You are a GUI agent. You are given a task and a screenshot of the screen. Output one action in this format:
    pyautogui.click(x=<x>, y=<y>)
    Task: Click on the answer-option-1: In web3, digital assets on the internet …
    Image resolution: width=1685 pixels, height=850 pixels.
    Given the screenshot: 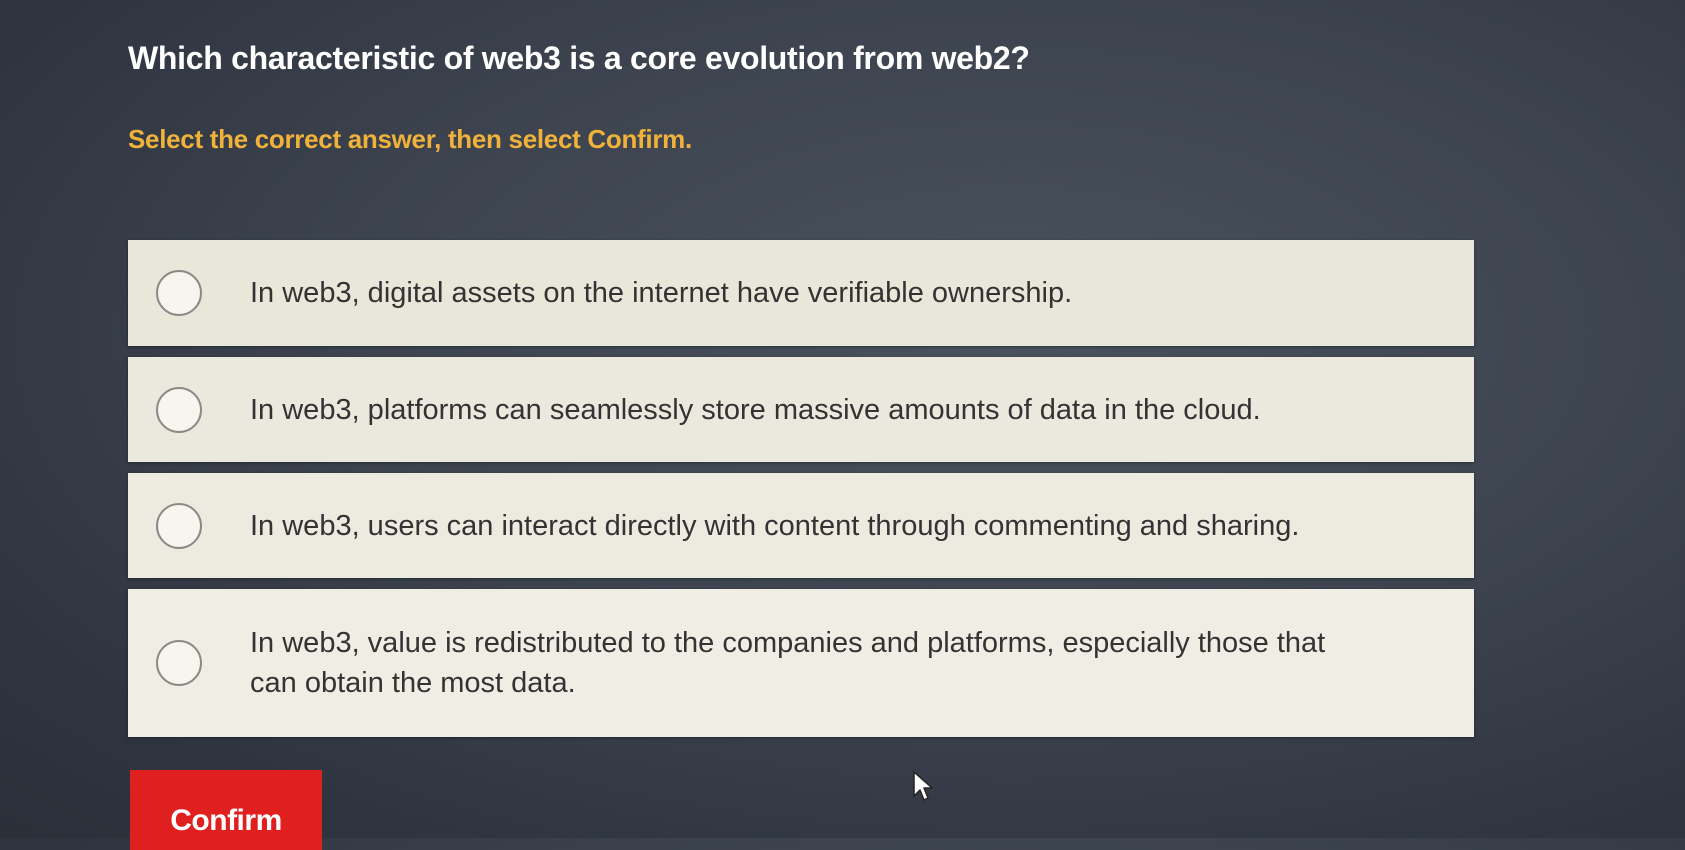 What is the action you would take?
    pyautogui.click(x=801, y=293)
    